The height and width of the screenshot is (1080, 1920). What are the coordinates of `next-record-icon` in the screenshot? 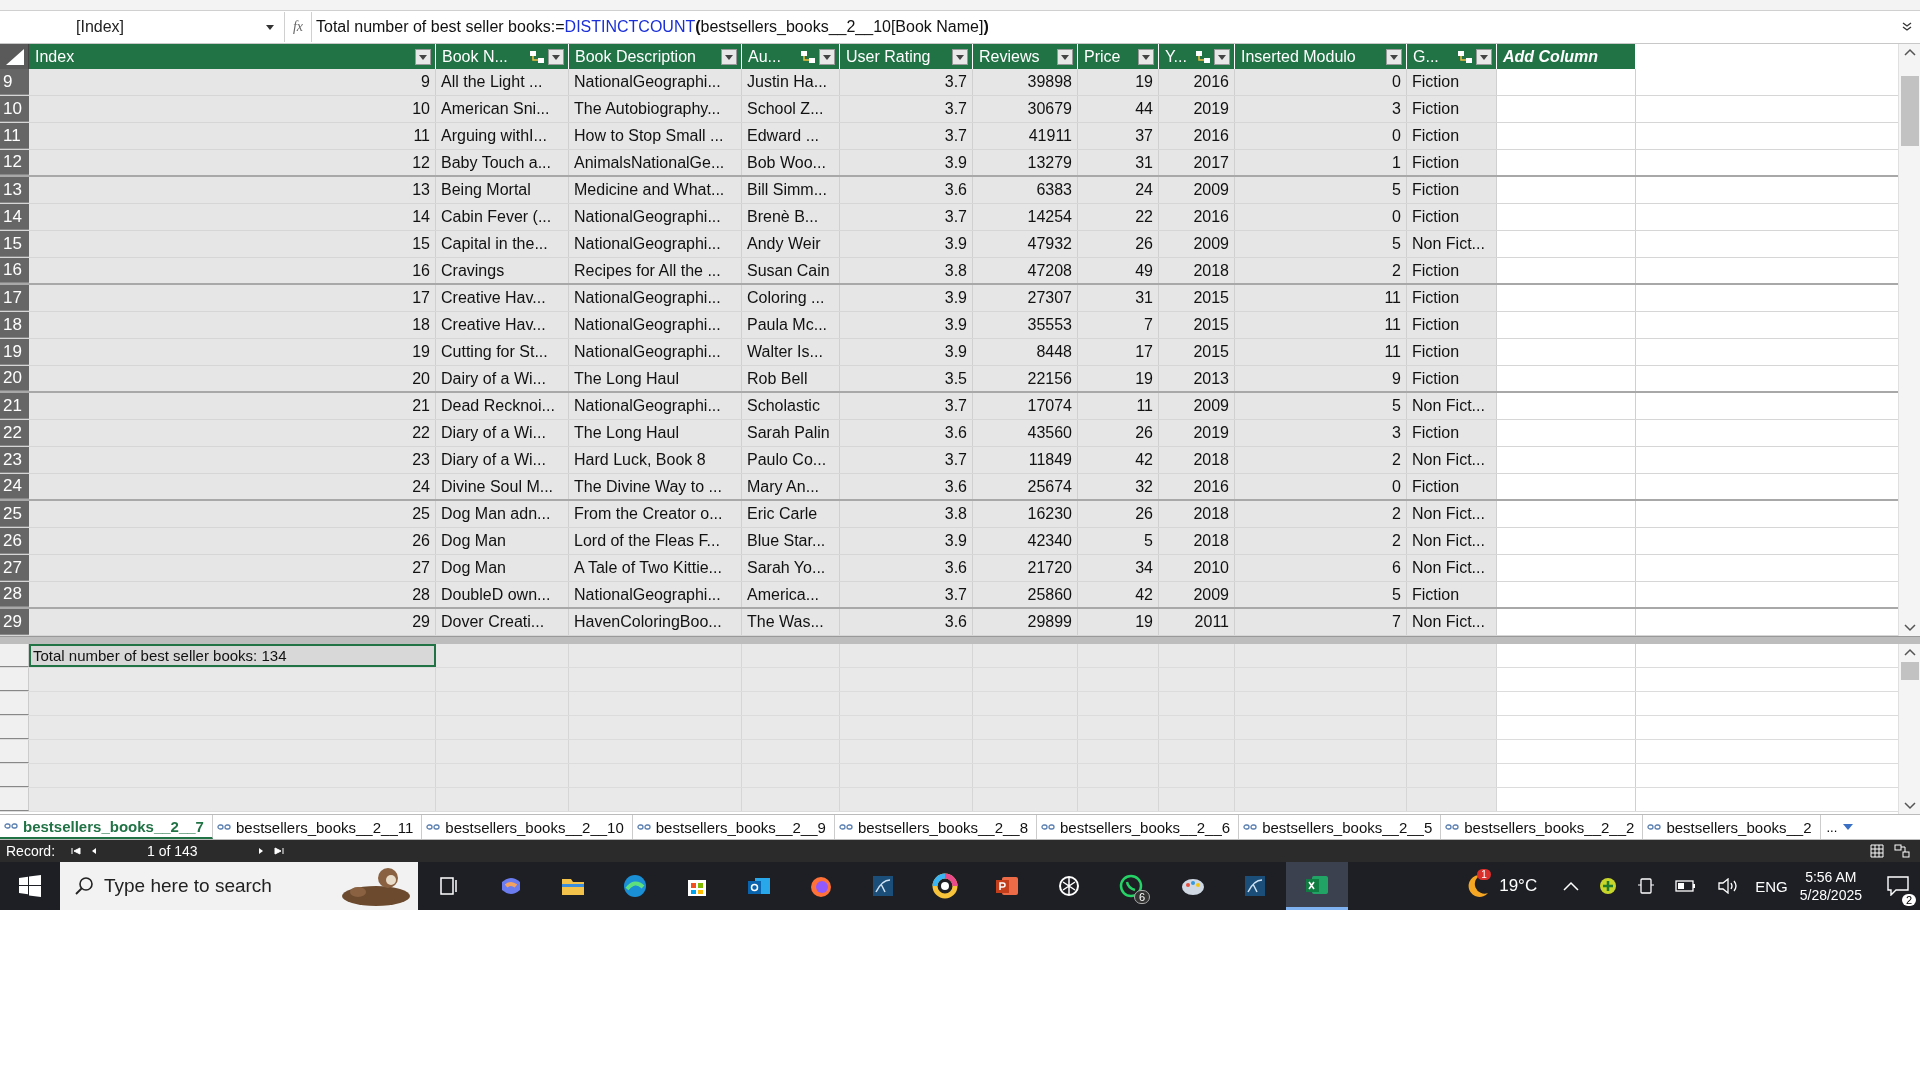 It's located at (260, 851).